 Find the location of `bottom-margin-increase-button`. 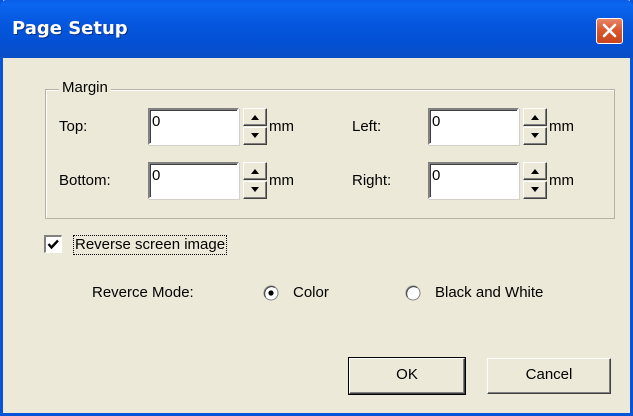

bottom-margin-increase-button is located at coordinates (255, 171).